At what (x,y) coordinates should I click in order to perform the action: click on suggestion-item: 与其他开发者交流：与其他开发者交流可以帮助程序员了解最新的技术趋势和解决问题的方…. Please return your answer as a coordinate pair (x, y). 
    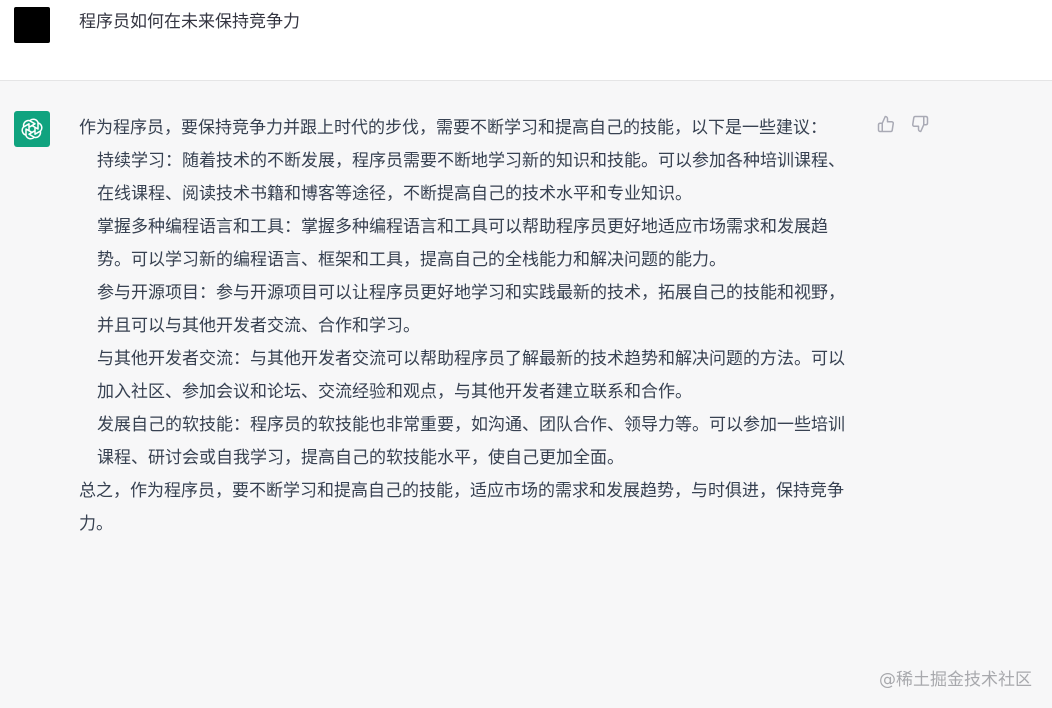
    Looking at the image, I should click on (471, 375).